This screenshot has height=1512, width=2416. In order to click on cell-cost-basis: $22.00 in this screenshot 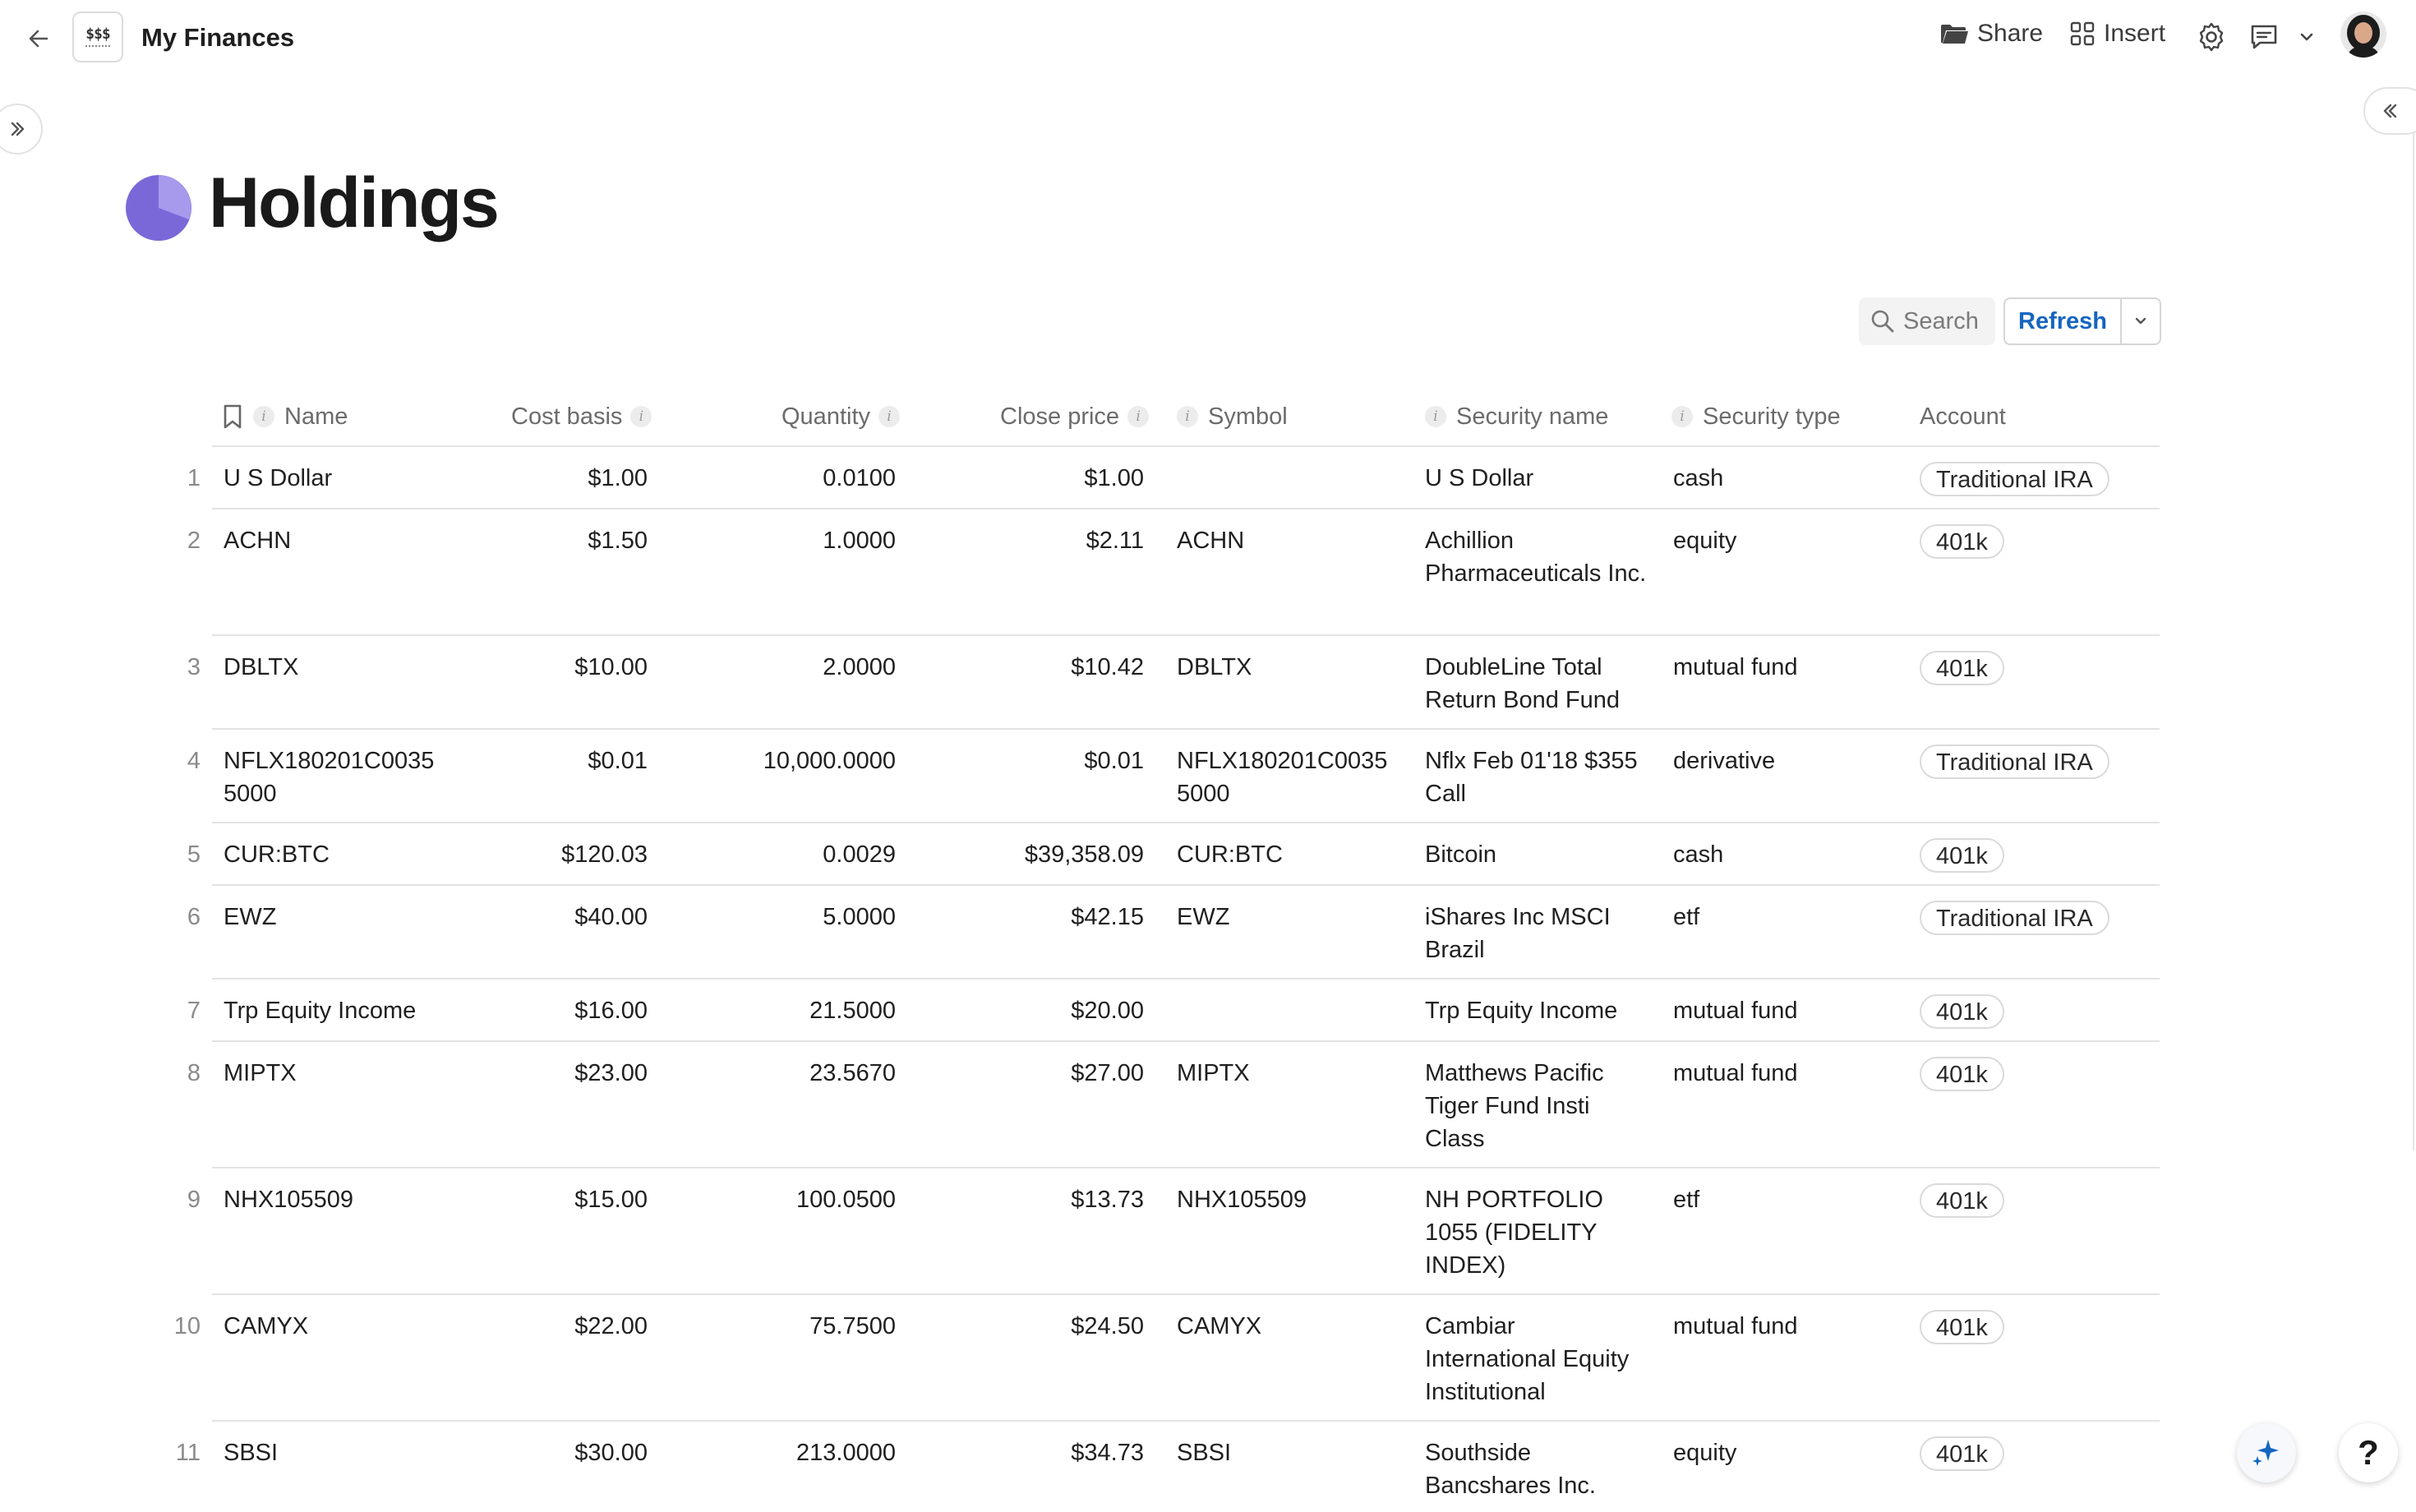, I will do `click(566, 1327)`.